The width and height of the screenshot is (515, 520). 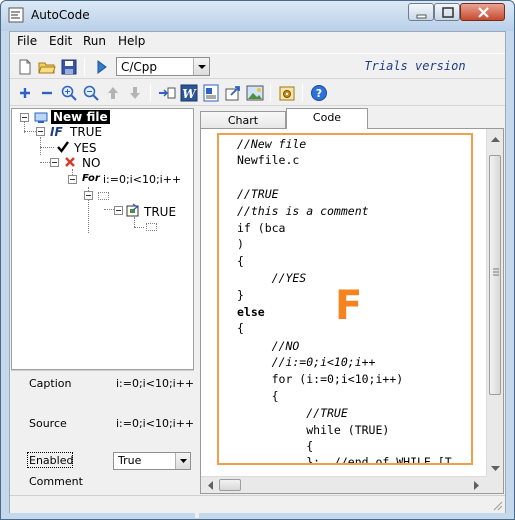 What do you see at coordinates (251, 312) in the screenshot?
I see `code-line: else` at bounding box center [251, 312].